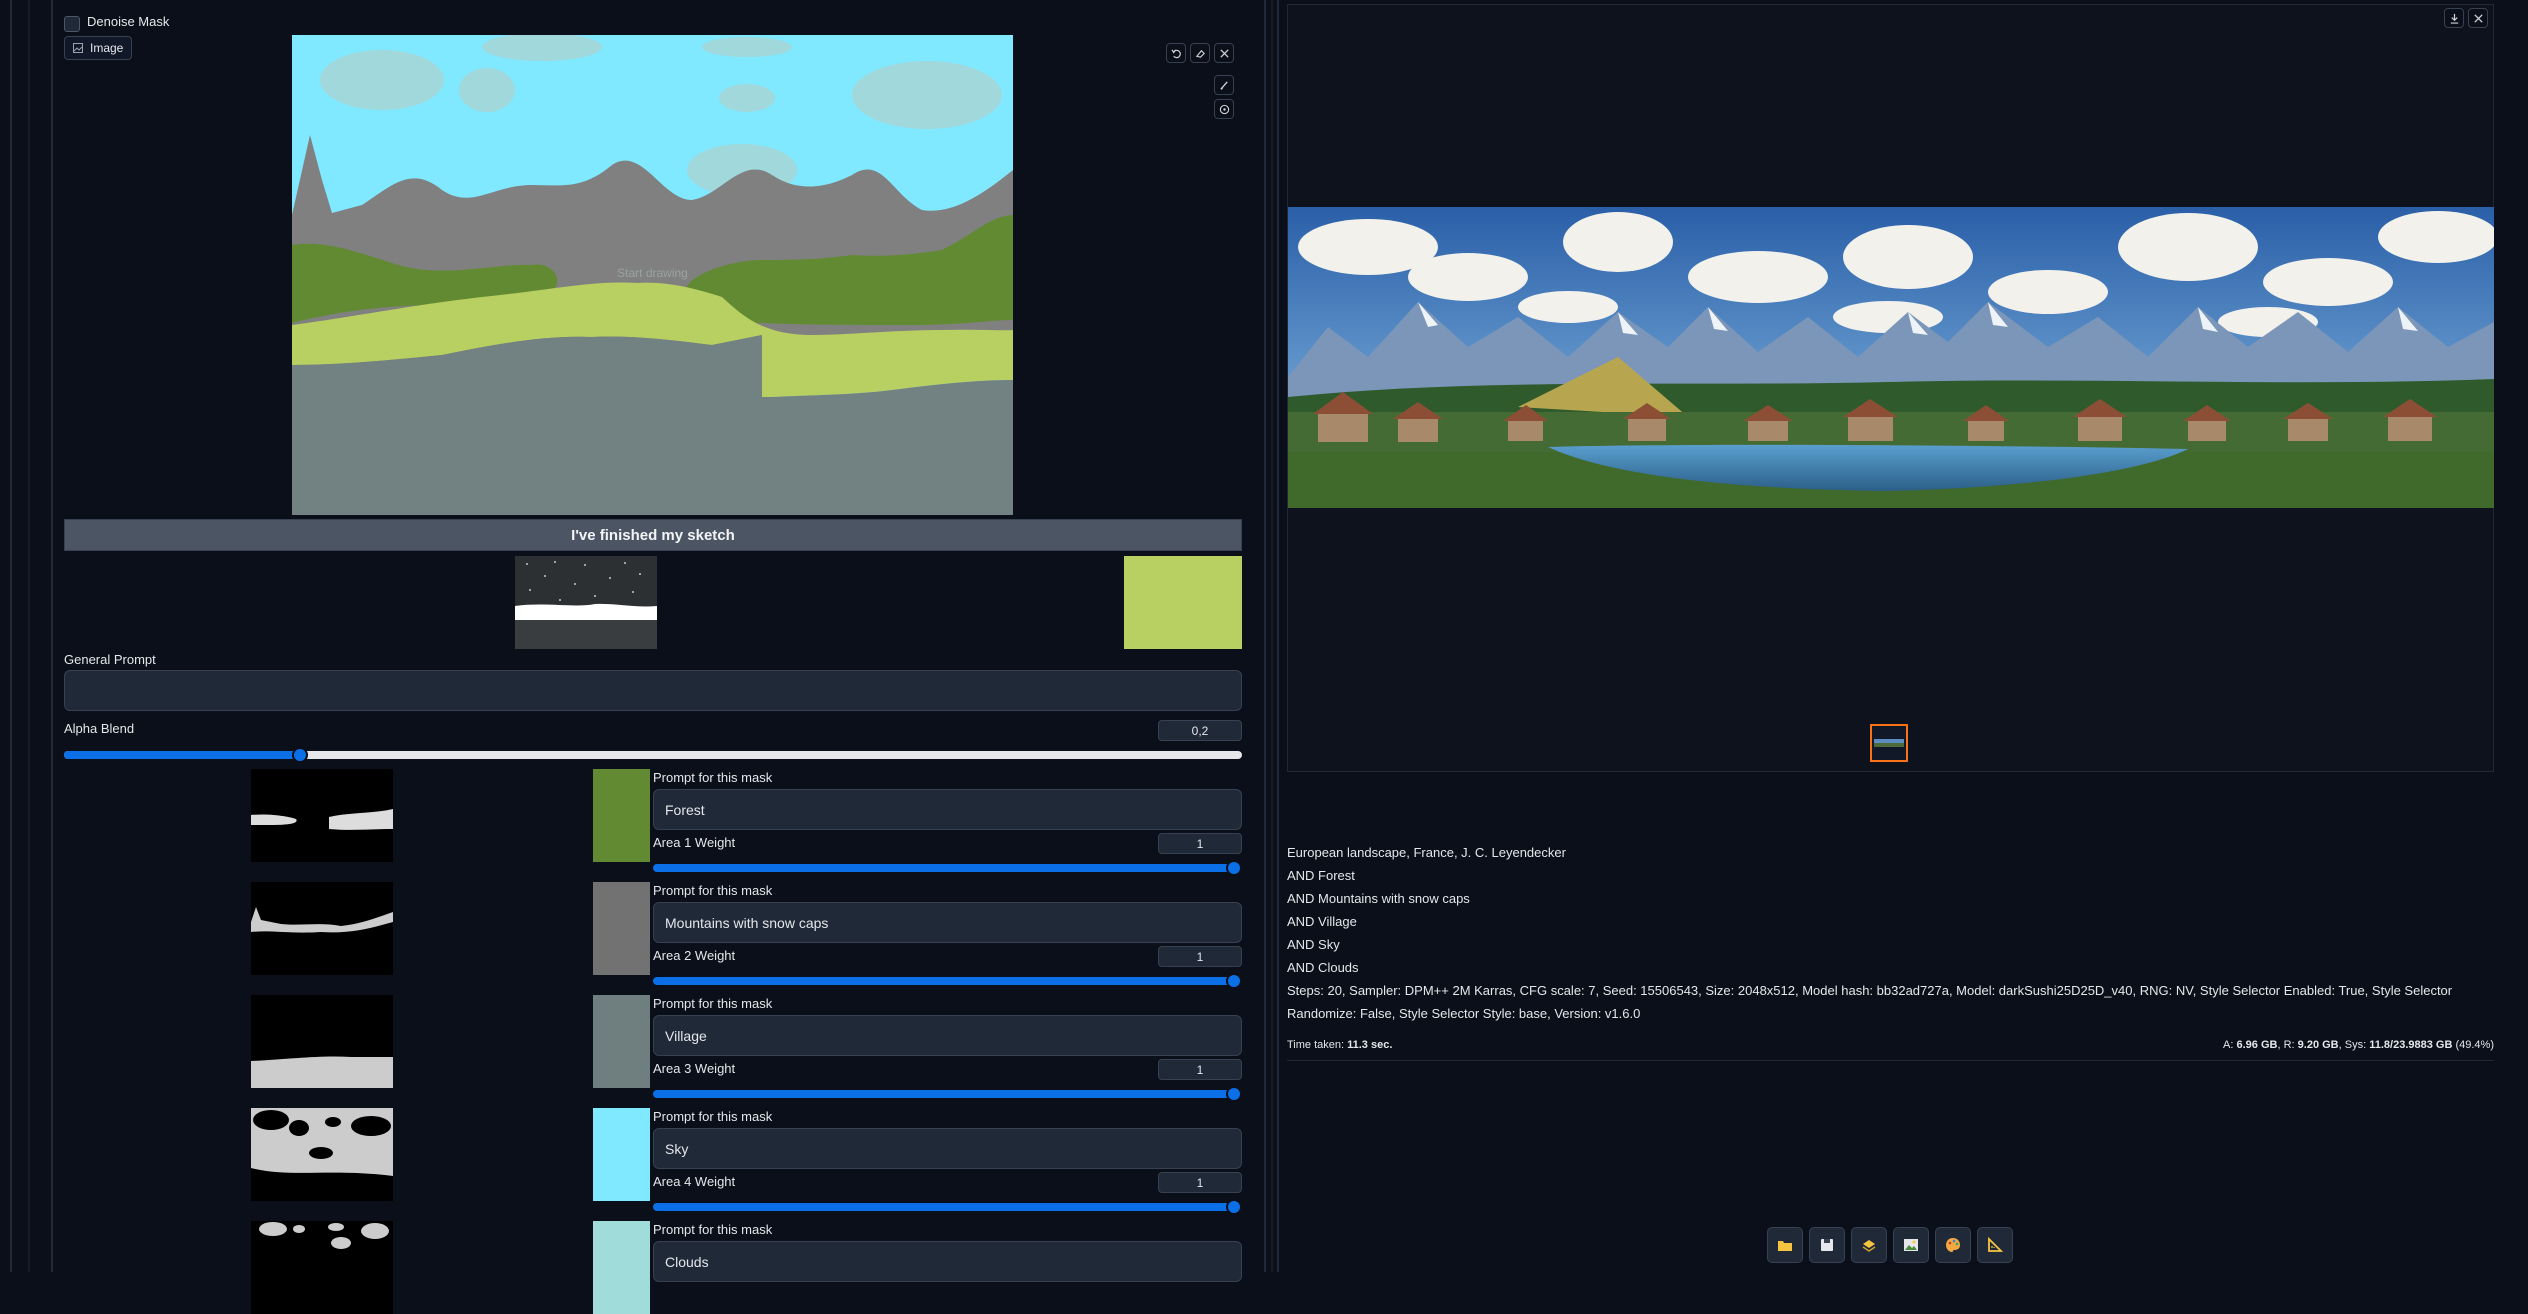  I want to click on close-gallery-button, so click(2478, 18).